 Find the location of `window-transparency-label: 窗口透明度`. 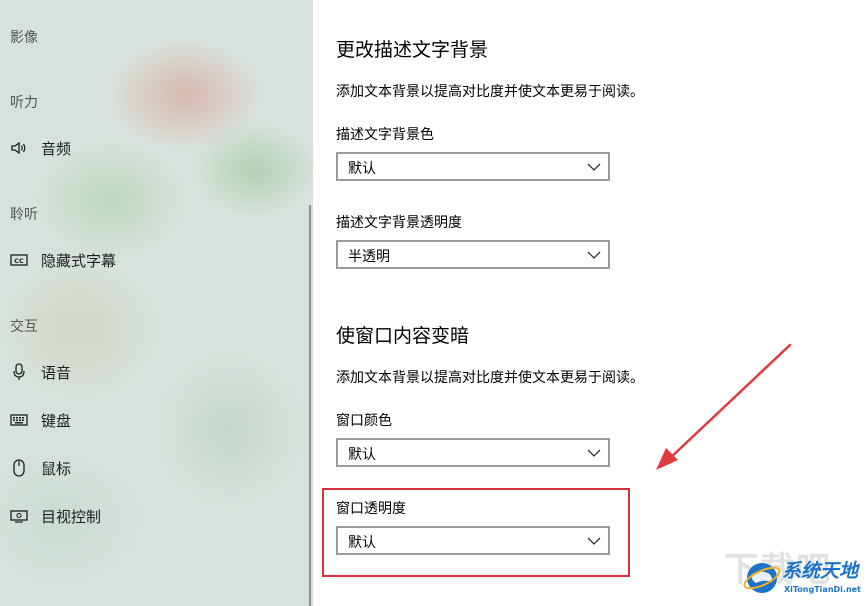

window-transparency-label: 窗口透明度 is located at coordinates (371, 509).